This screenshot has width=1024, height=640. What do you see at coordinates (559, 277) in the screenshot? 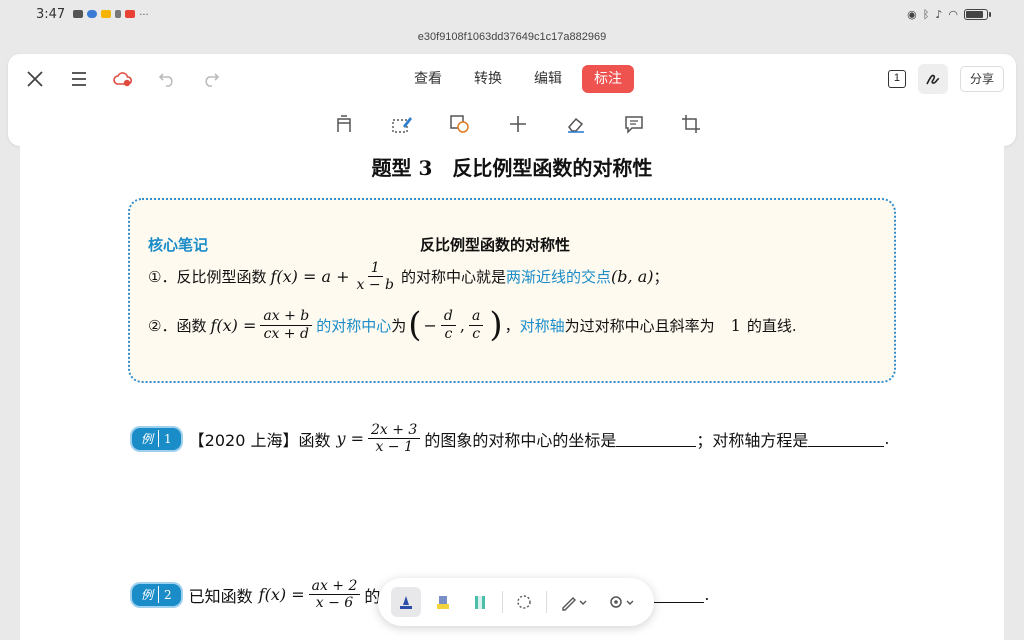
I see `item1-highlight: 两渐近线的交点` at bounding box center [559, 277].